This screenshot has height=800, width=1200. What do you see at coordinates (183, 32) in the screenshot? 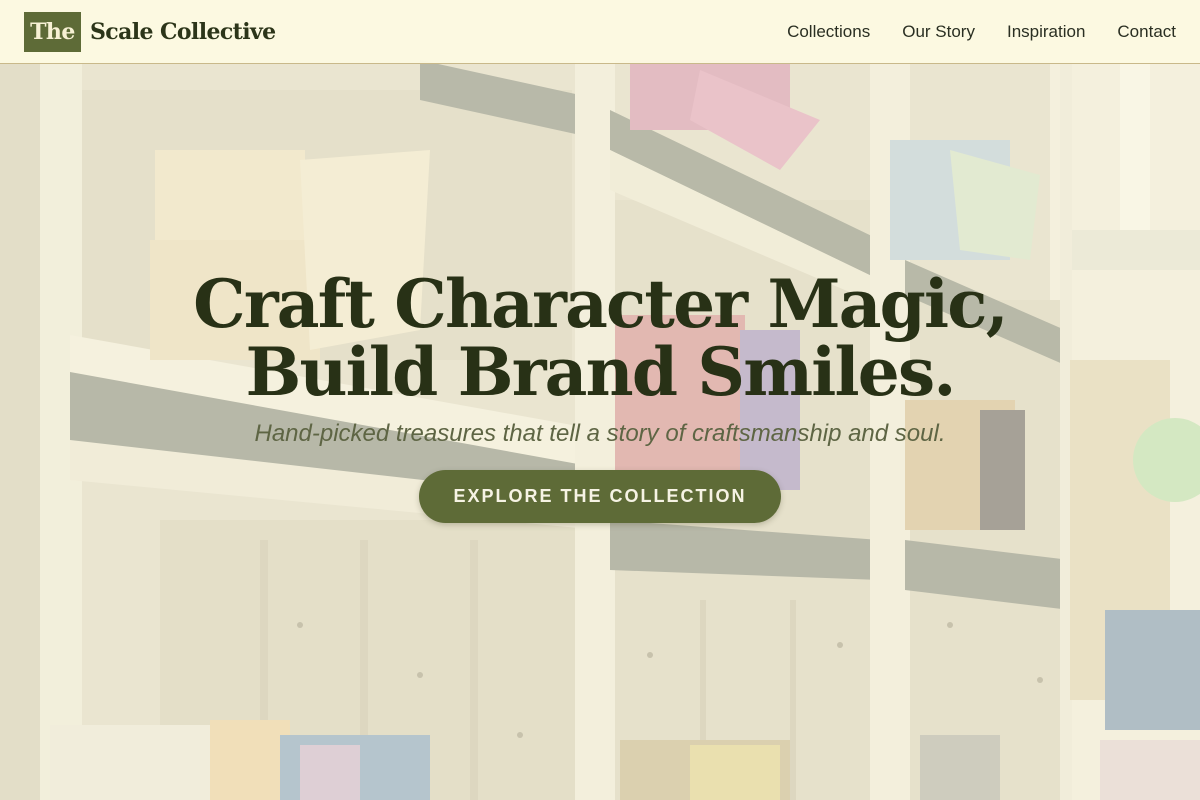
I see `brand-name: Scale Collective` at bounding box center [183, 32].